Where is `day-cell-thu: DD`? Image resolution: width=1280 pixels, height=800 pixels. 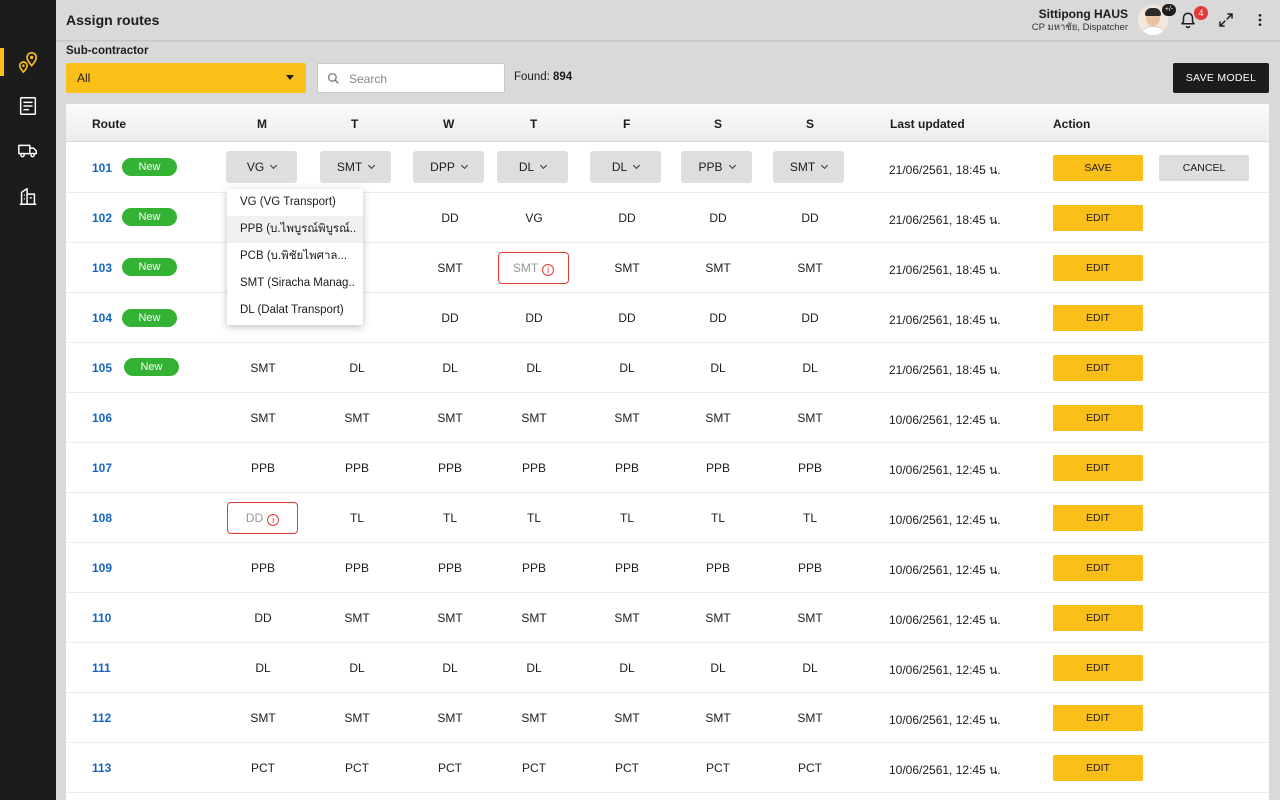 day-cell-thu: DD is located at coordinates (534, 318).